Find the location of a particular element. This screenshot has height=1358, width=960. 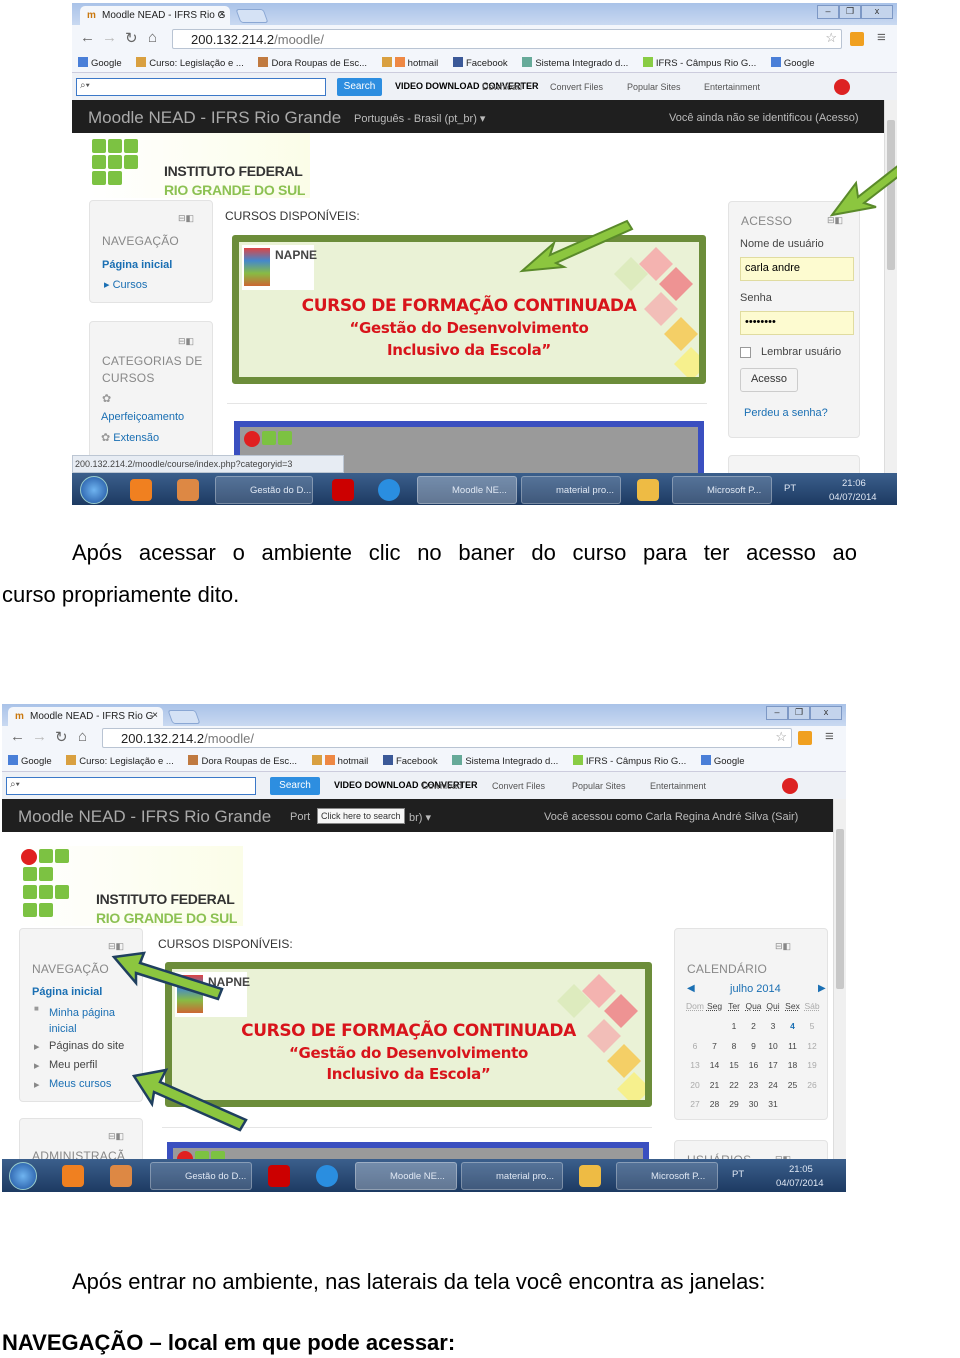

nav-my-courses: Meus cursos is located at coordinates (80, 1084).